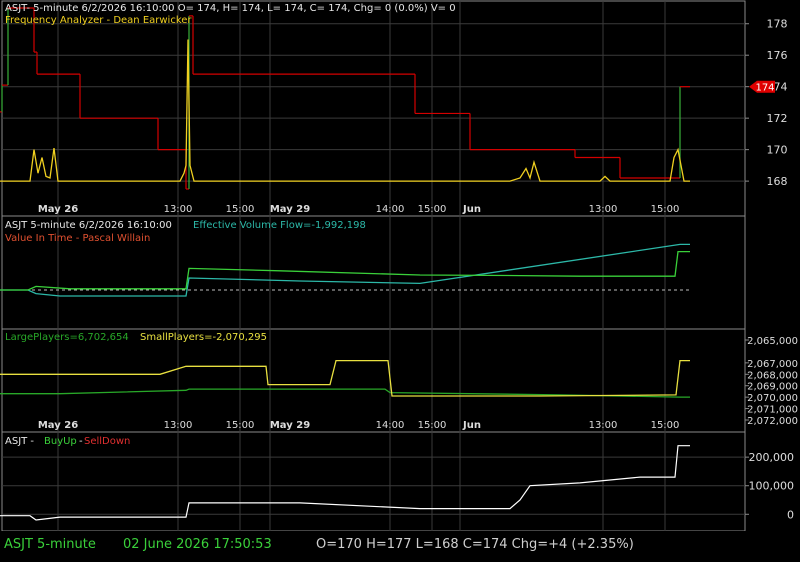 Image resolution: width=800 pixels, height=562 pixels. Describe the element at coordinates (19, 441) in the screenshot. I see `buyup-header: ASJT -` at that location.